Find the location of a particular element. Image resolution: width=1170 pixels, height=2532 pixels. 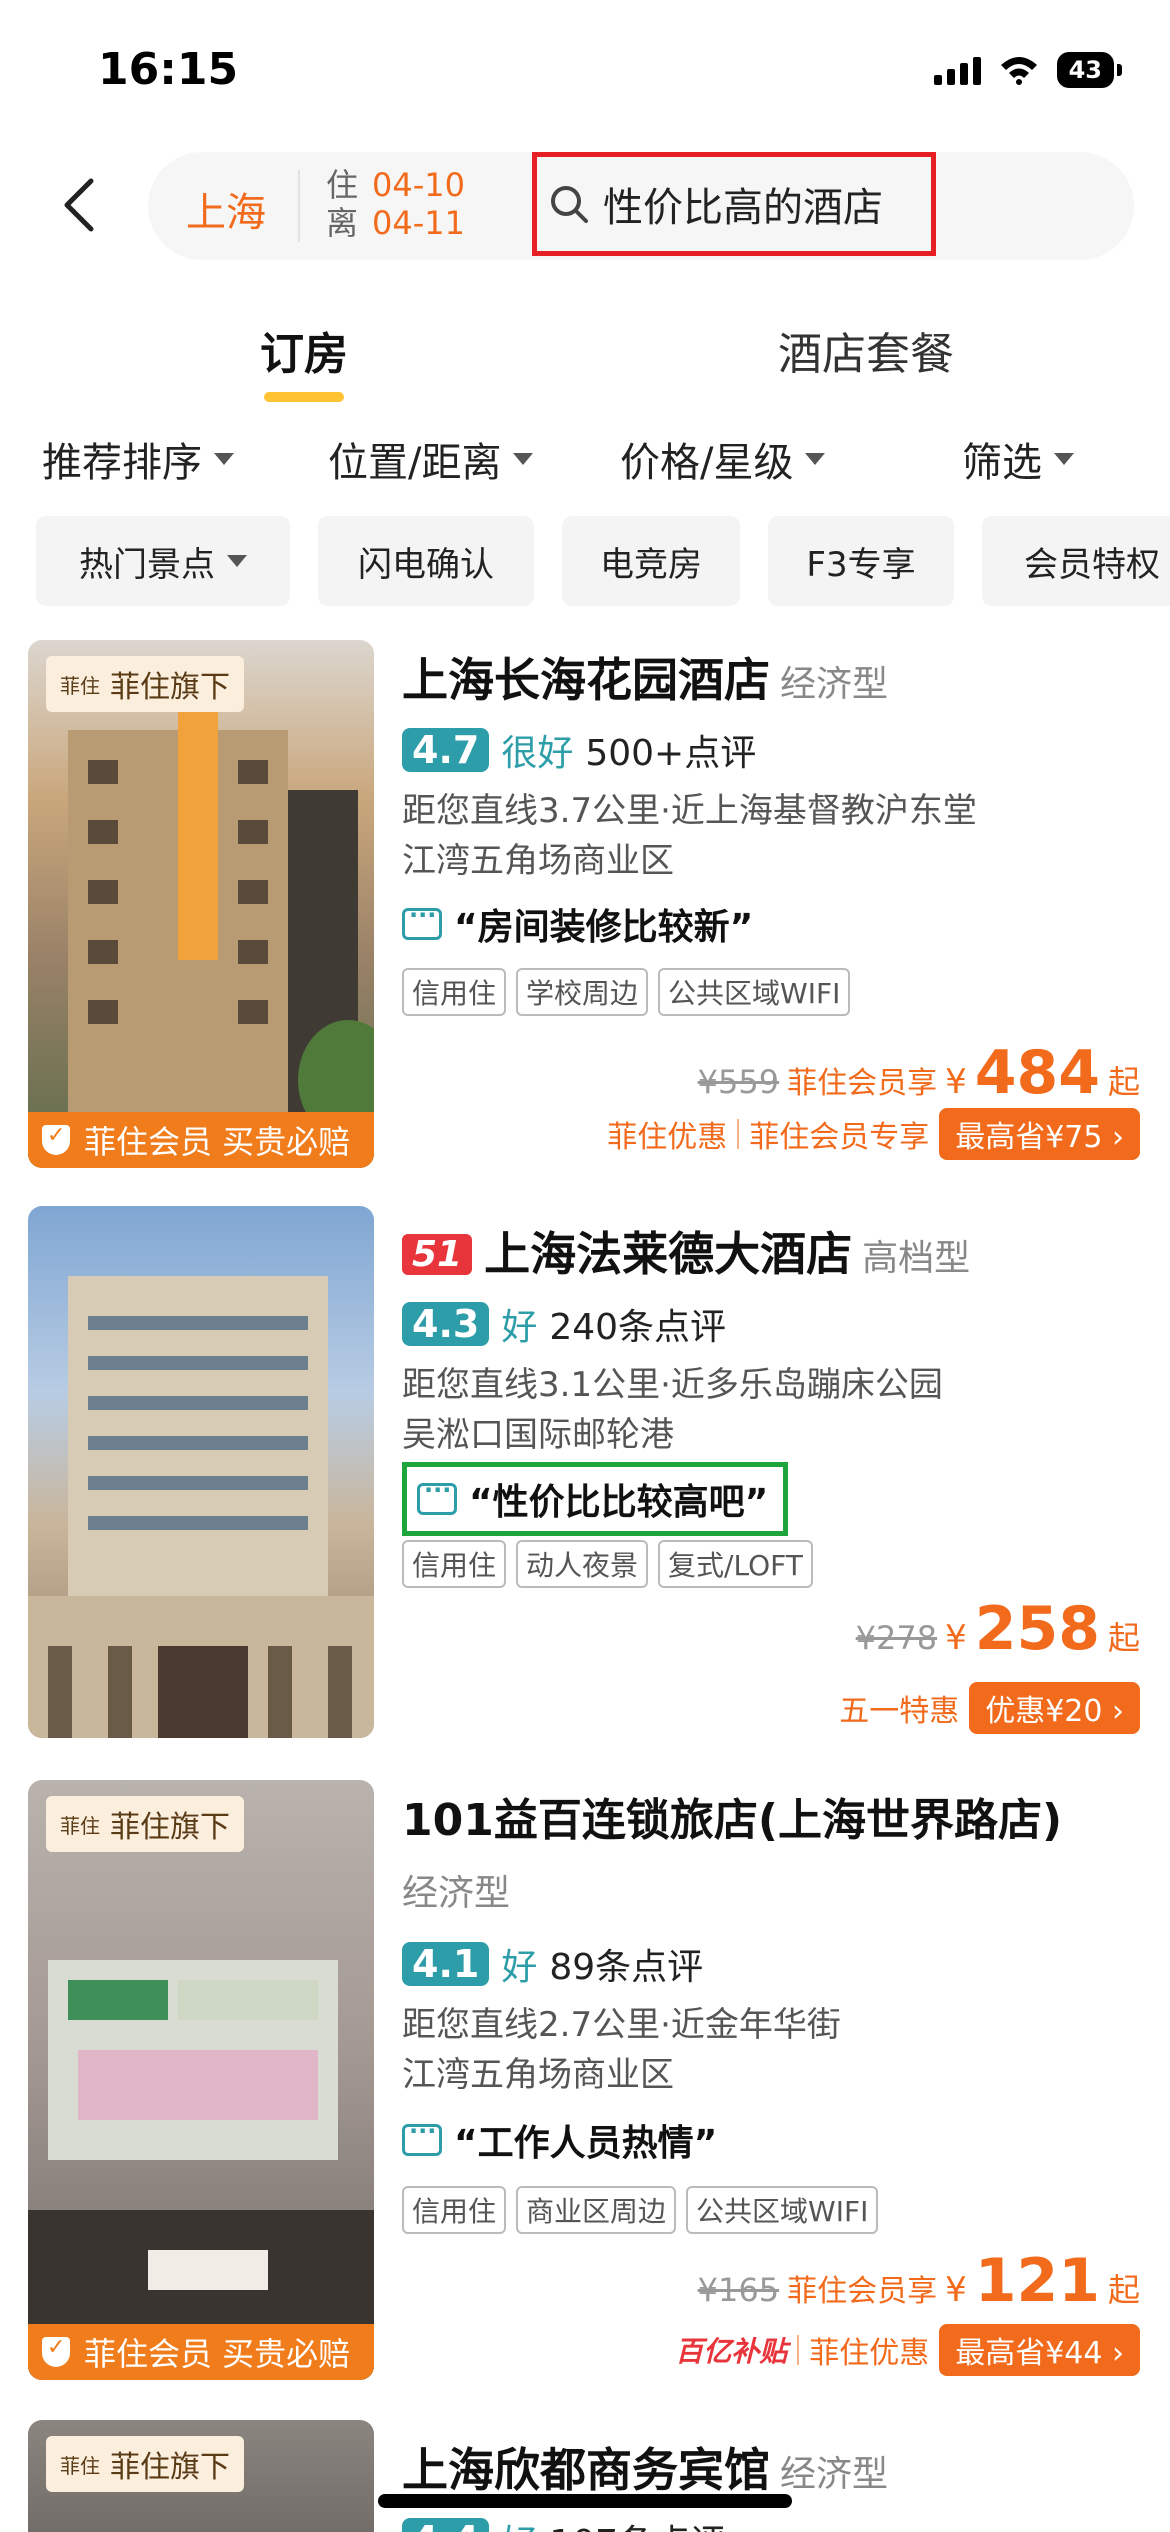

member-guarantee-text: 菲住会员 买贵必赔 is located at coordinates (217, 2354).